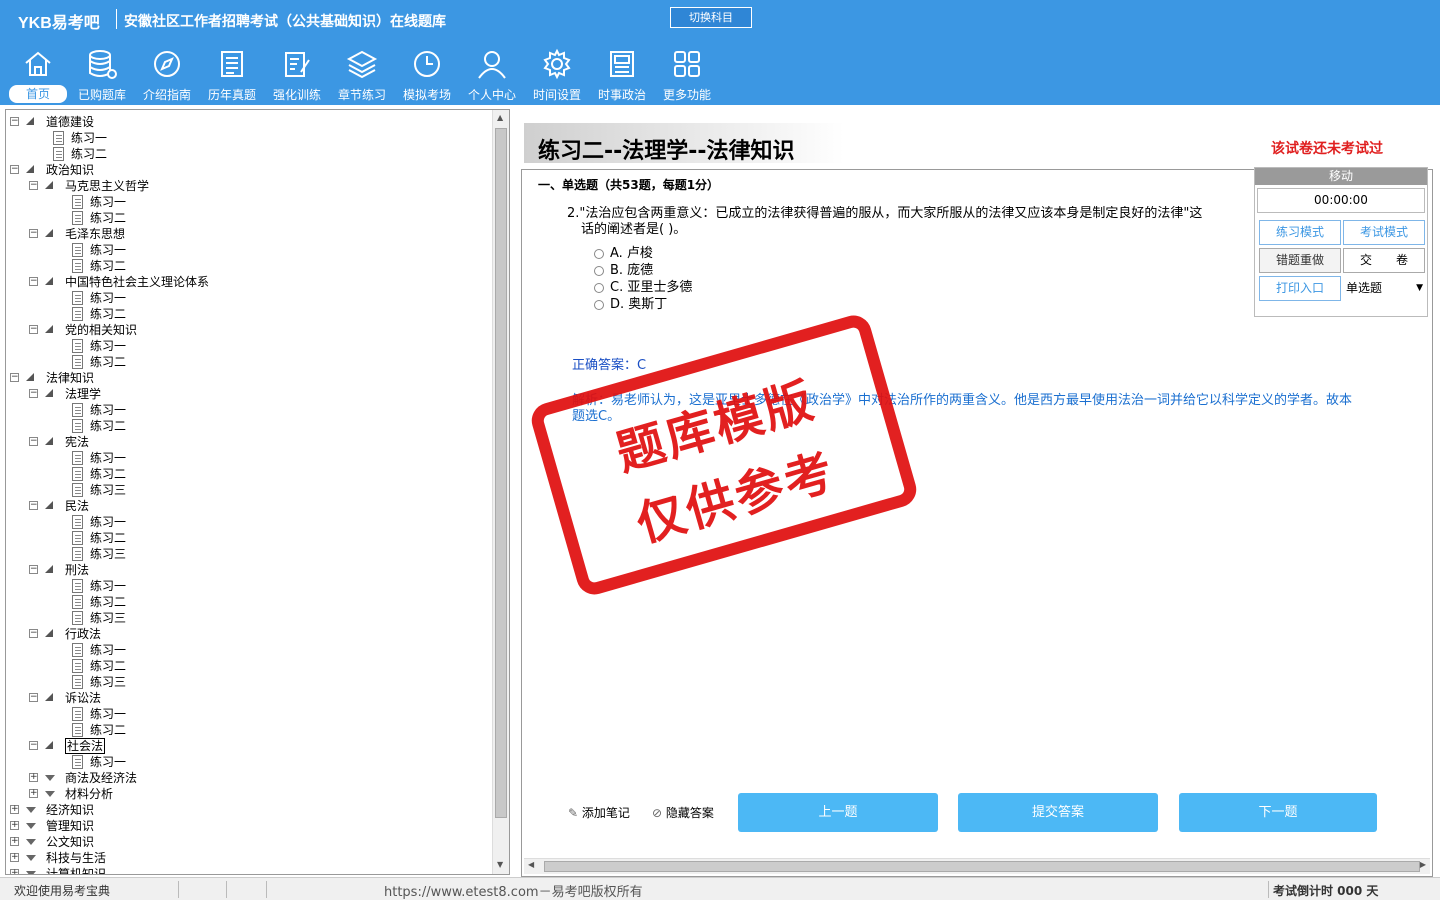 The width and height of the screenshot is (1440, 900). What do you see at coordinates (246, 698) in the screenshot?
I see `tree-item: − 诉讼法` at bounding box center [246, 698].